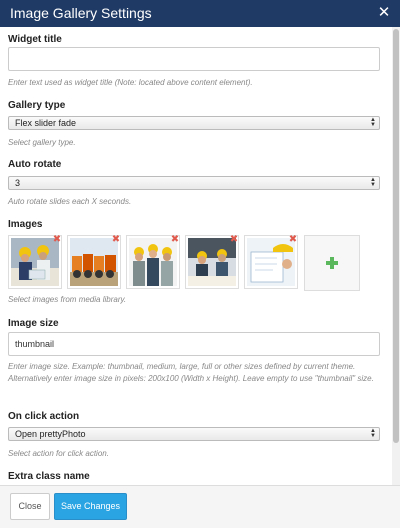 The height and width of the screenshot is (528, 400). I want to click on auto-rotate-value: 3, so click(18, 183).